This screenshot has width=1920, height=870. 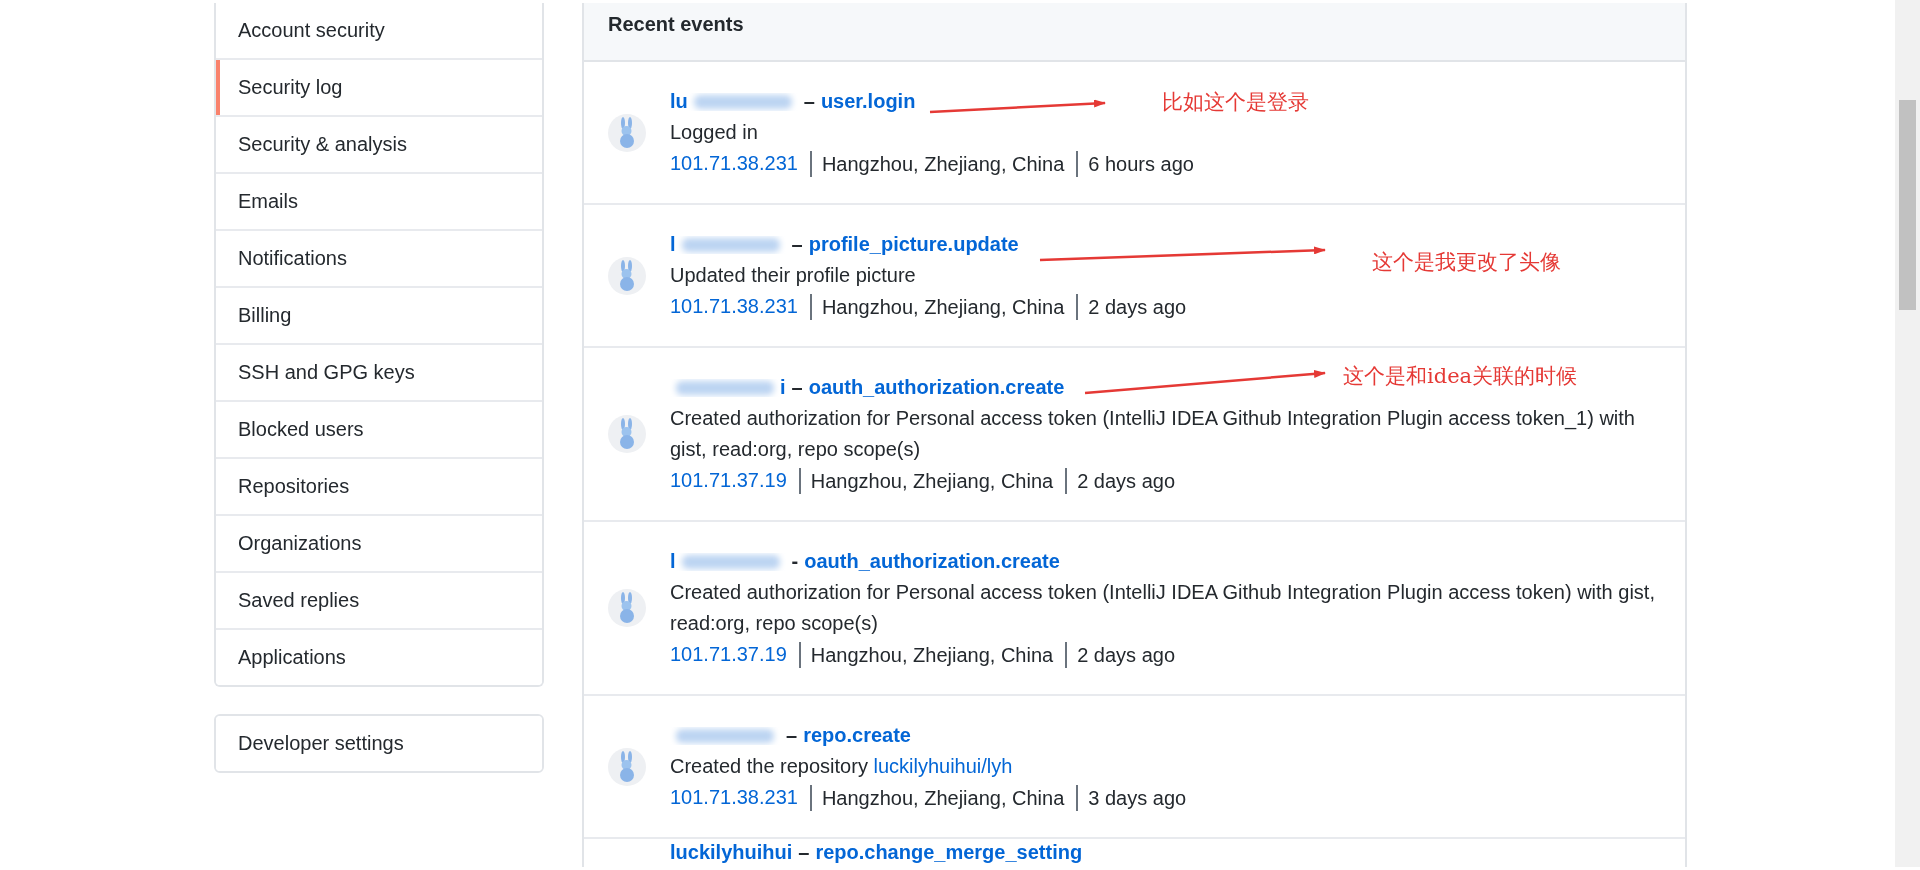 I want to click on event-description: Created authorization for Personal access token (IntelliJ IDEA Github Integration Plugin access token) with gist, read:org, repo scope(s), so click(x=1162, y=608).